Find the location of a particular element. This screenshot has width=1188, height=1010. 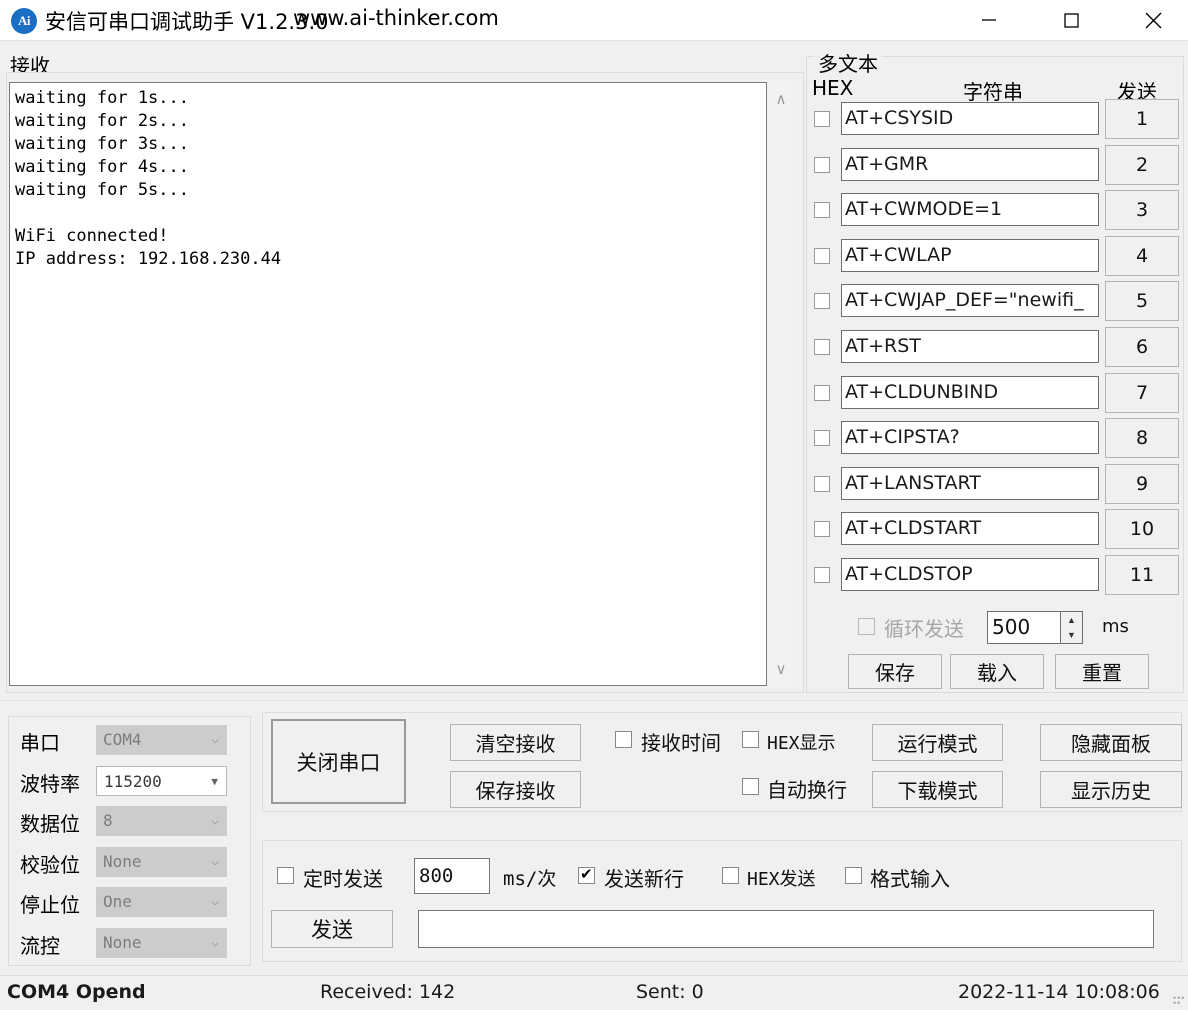

loop-interval-input: 500 is located at coordinates (1024, 627).